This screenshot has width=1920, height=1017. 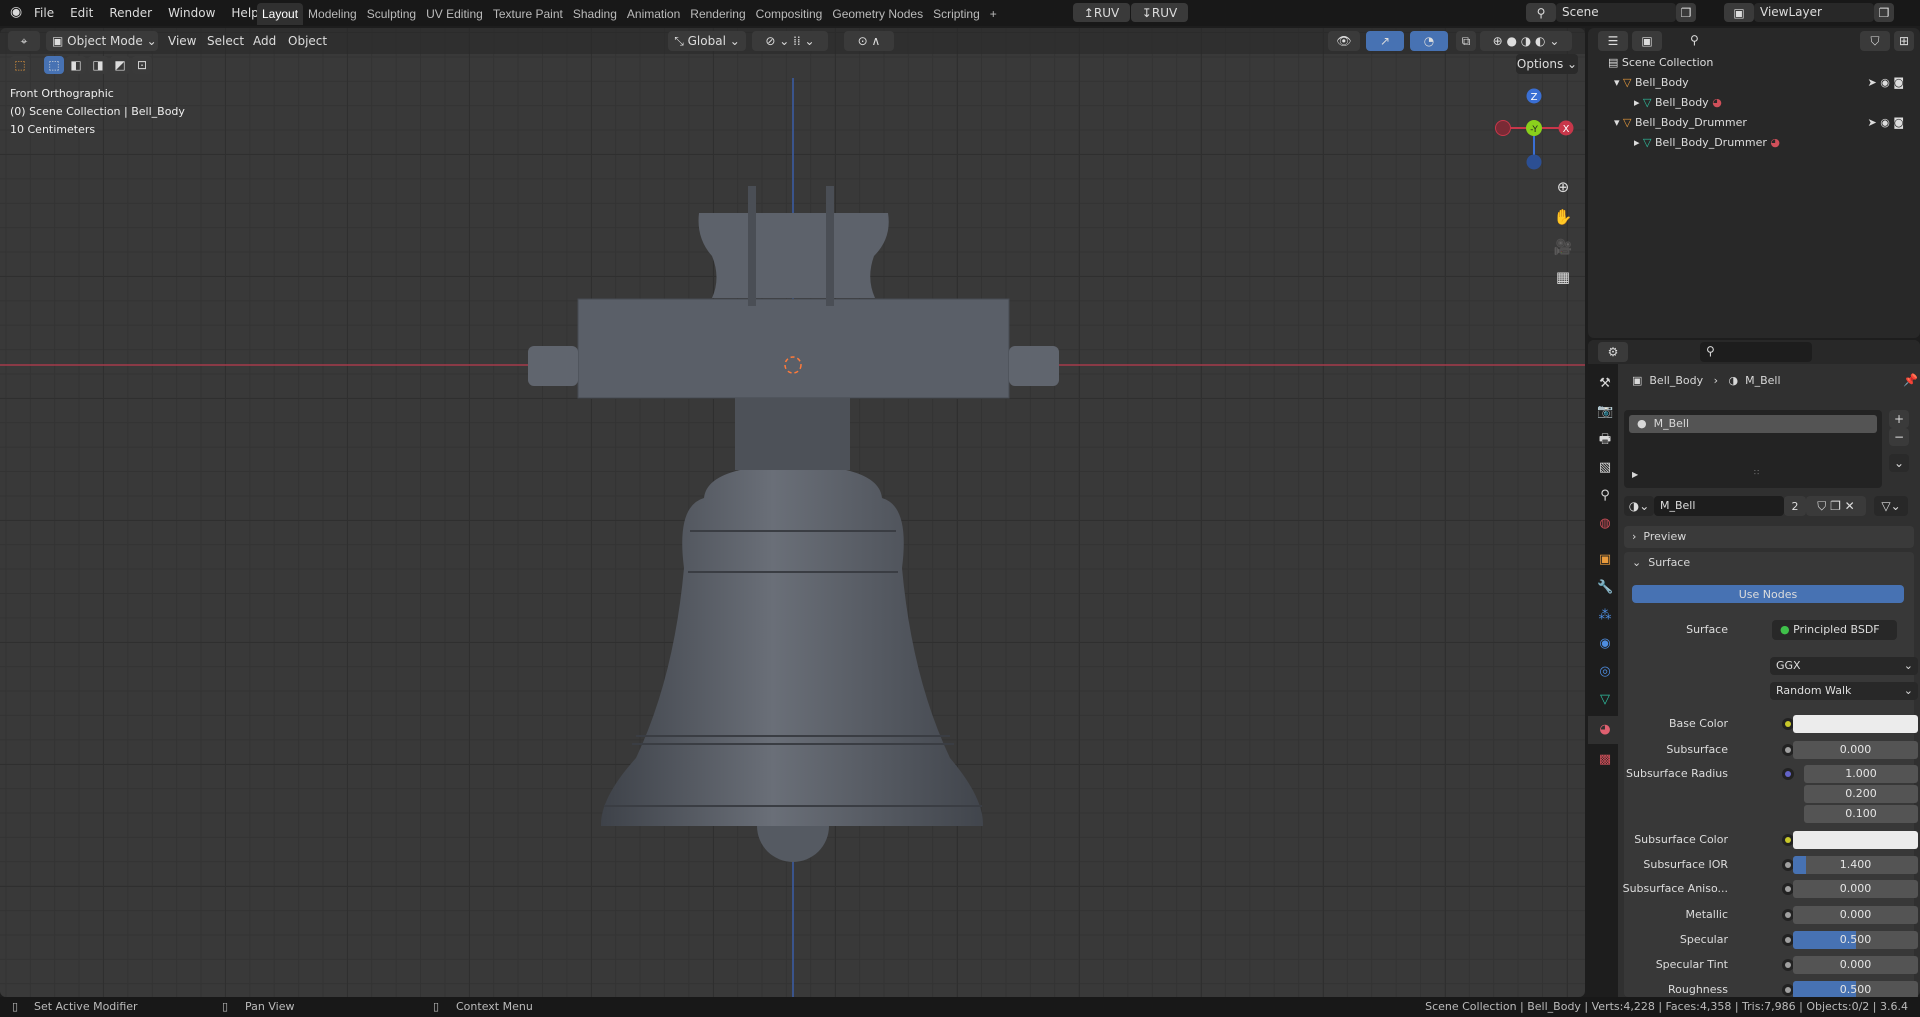 What do you see at coordinates (1707, 143) in the screenshot?
I see `outliner-mesh-bell-body-drummer: ▸ ▽ Bell_Body_Drummer ◕` at bounding box center [1707, 143].